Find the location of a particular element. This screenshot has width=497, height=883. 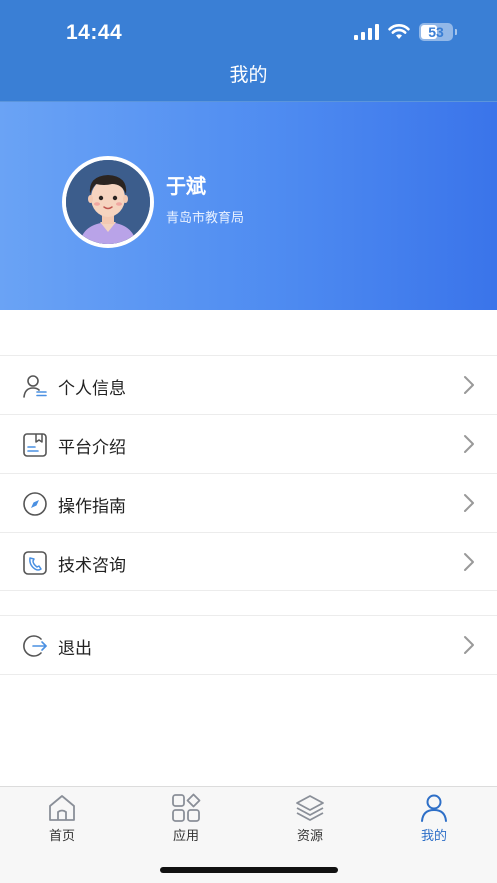

avatar-illustration is located at coordinates (108, 202).